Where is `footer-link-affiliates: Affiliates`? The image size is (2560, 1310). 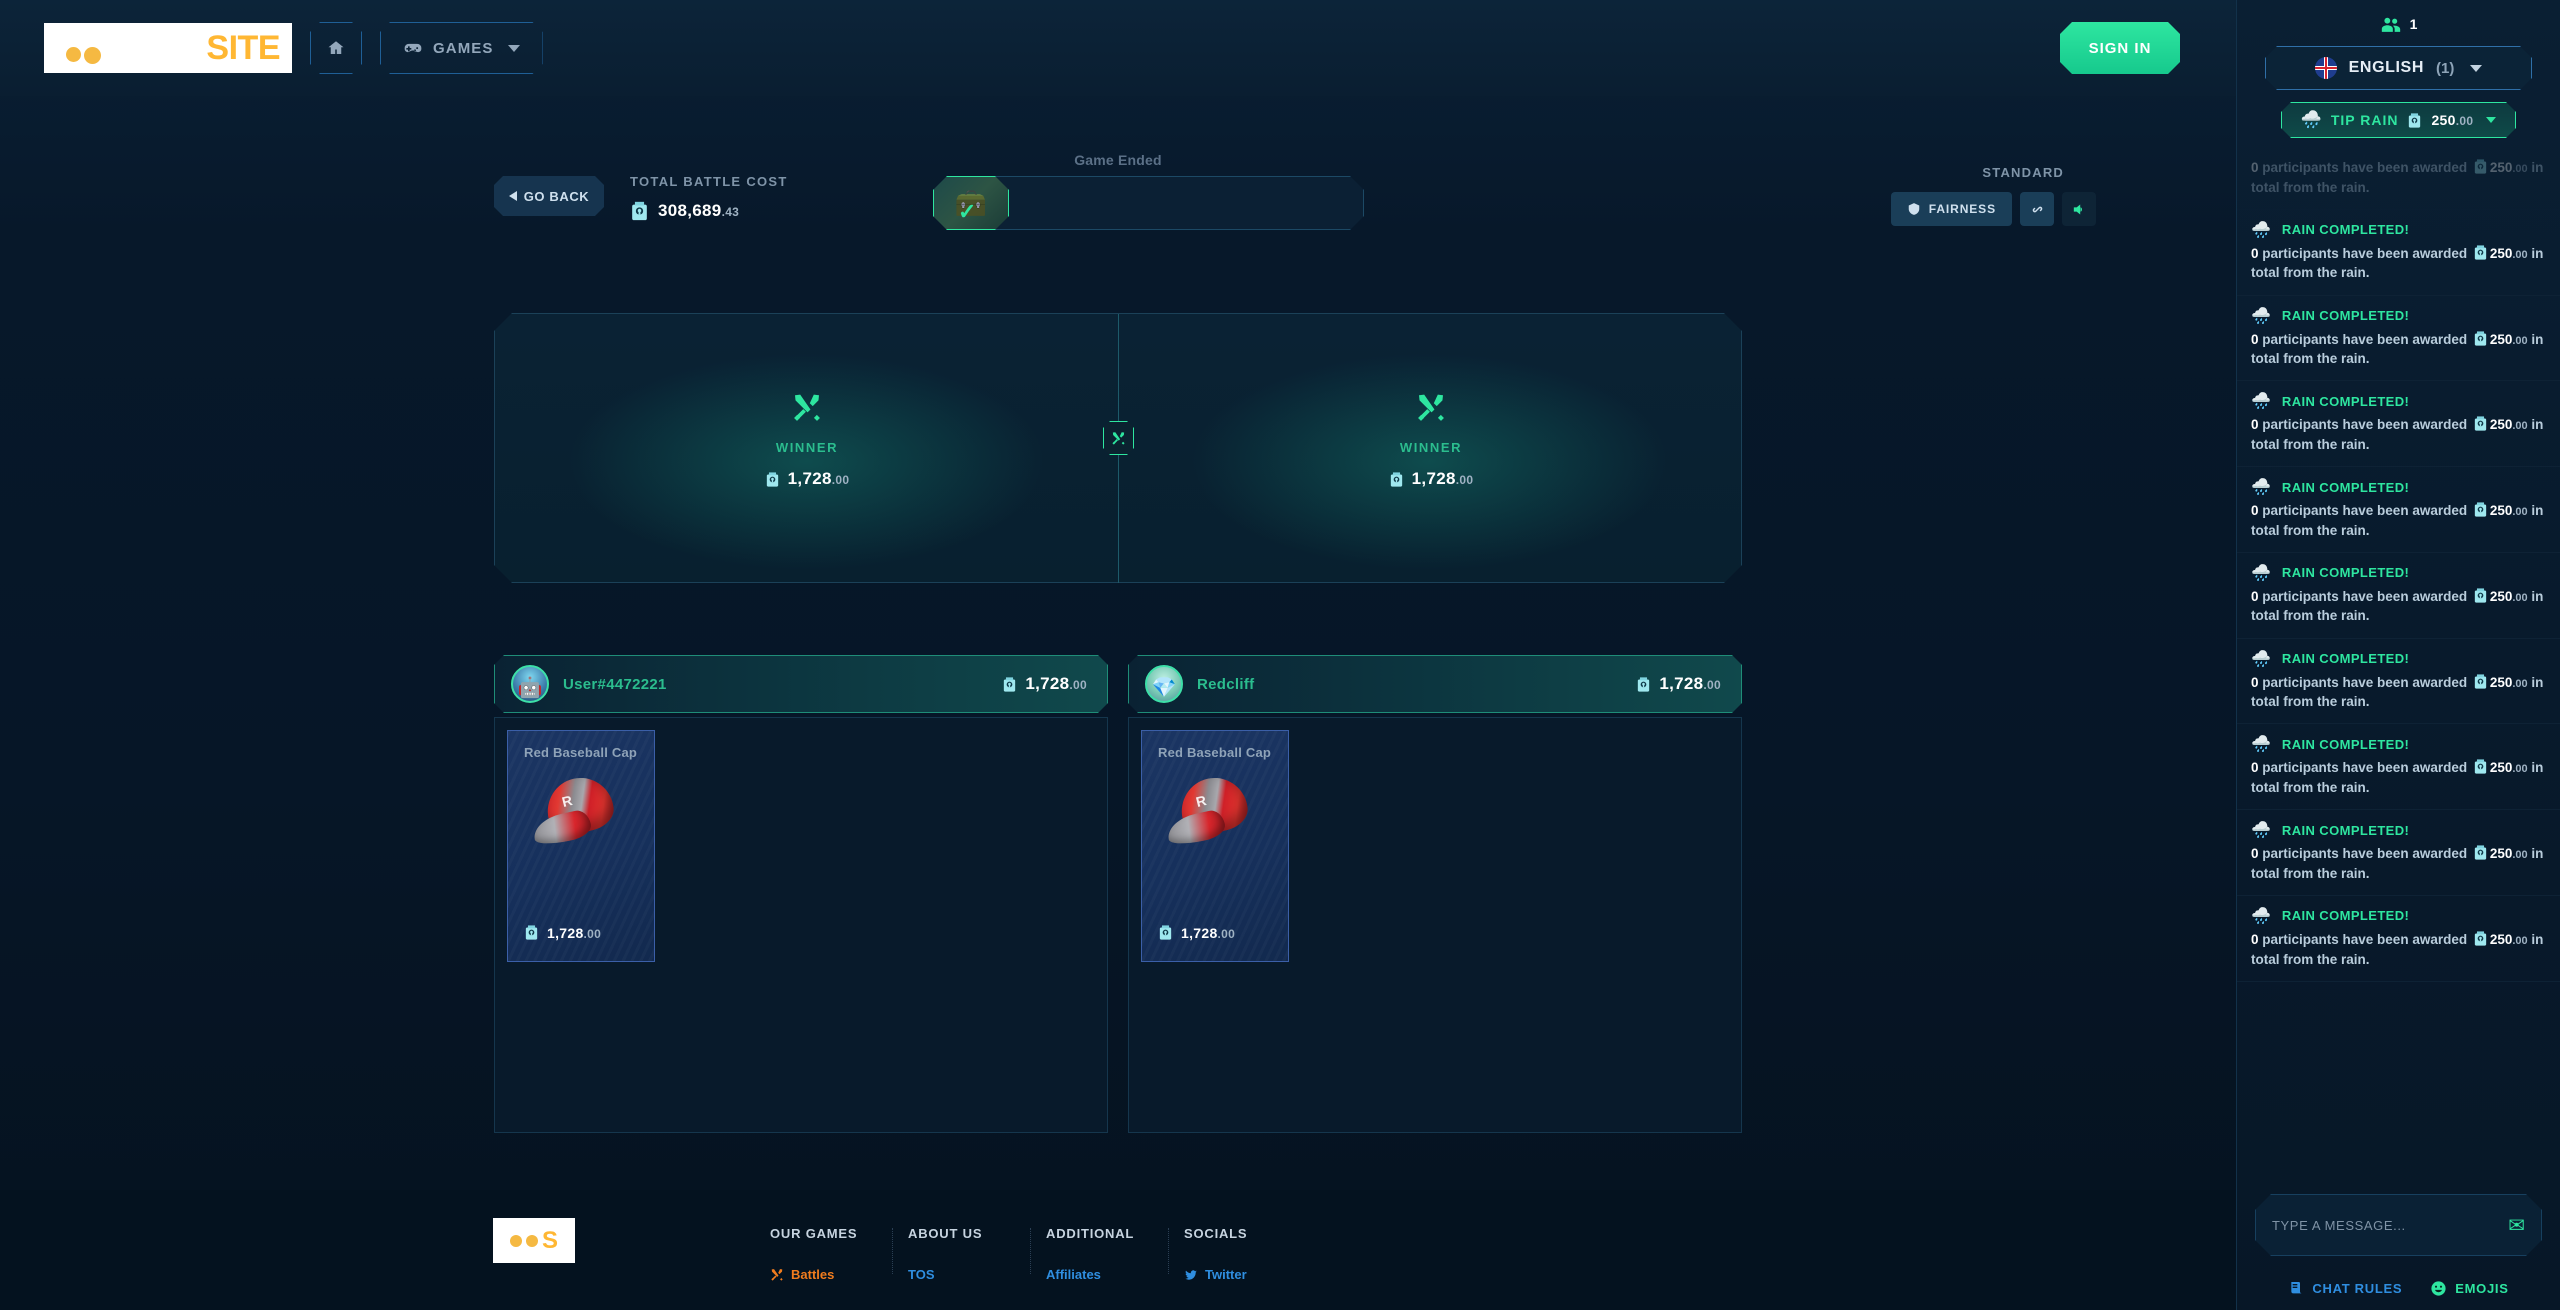
footer-link-affiliates: Affiliates is located at coordinates (1115, 1274).